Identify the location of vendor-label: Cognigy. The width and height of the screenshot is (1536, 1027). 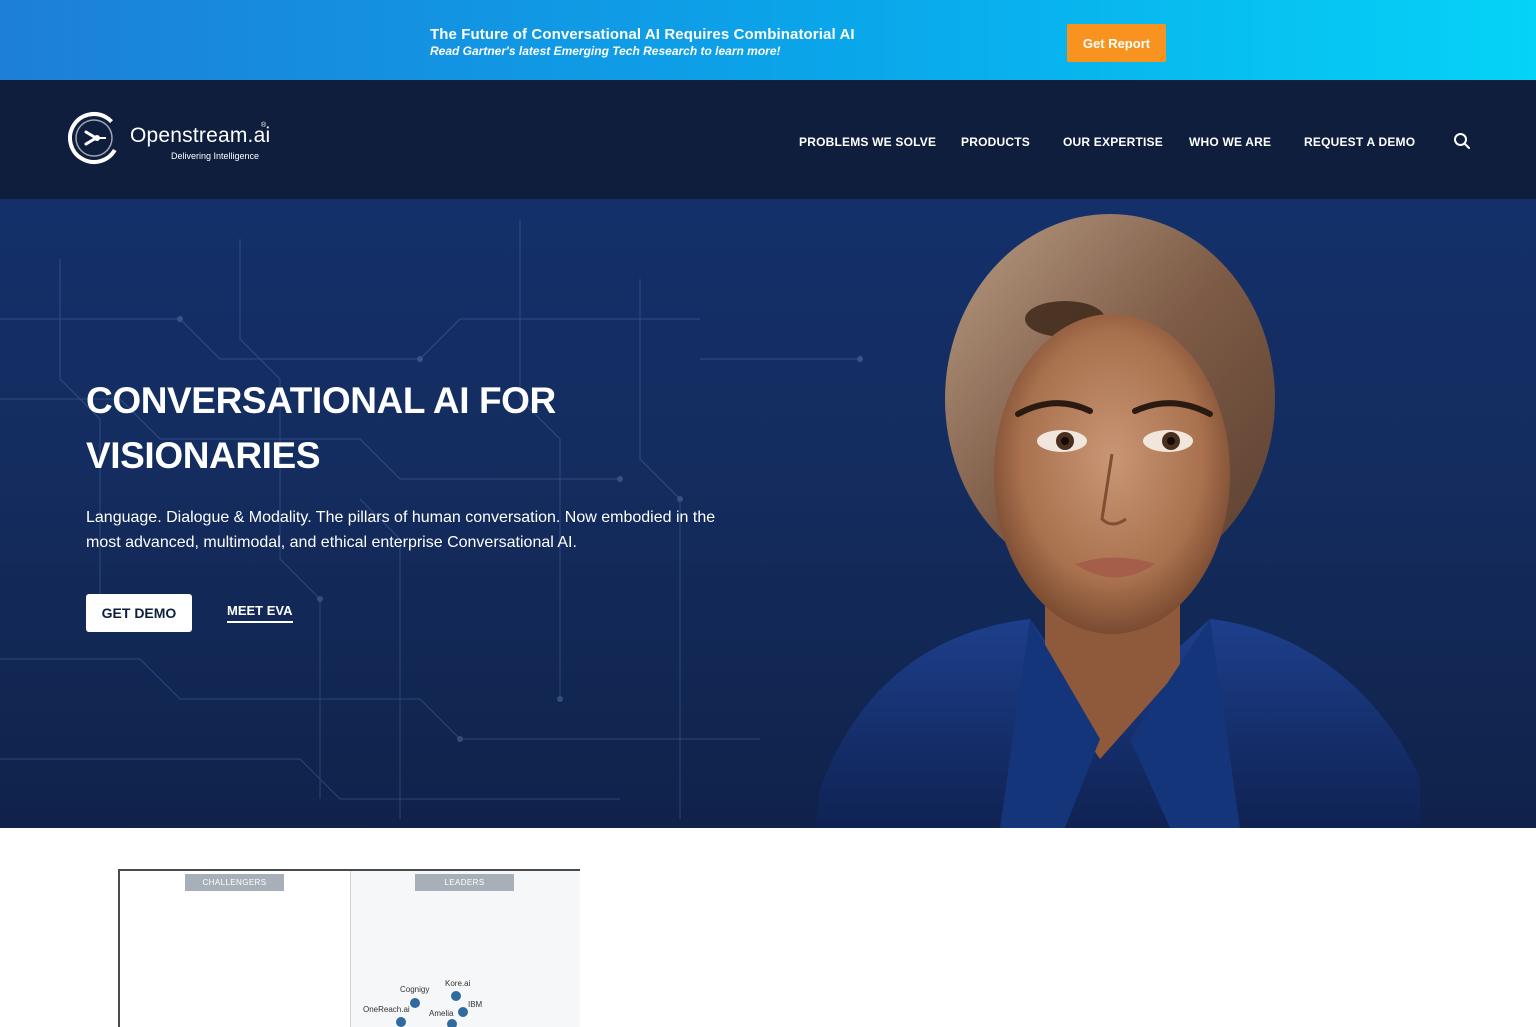
(415, 989).